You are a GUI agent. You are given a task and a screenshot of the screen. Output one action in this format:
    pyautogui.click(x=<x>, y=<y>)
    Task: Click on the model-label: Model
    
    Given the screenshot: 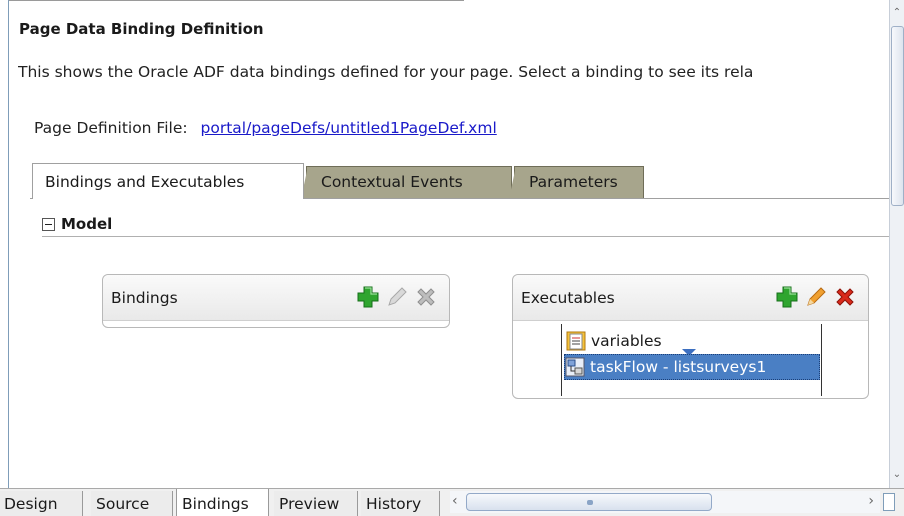 What is the action you would take?
    pyautogui.click(x=87, y=224)
    